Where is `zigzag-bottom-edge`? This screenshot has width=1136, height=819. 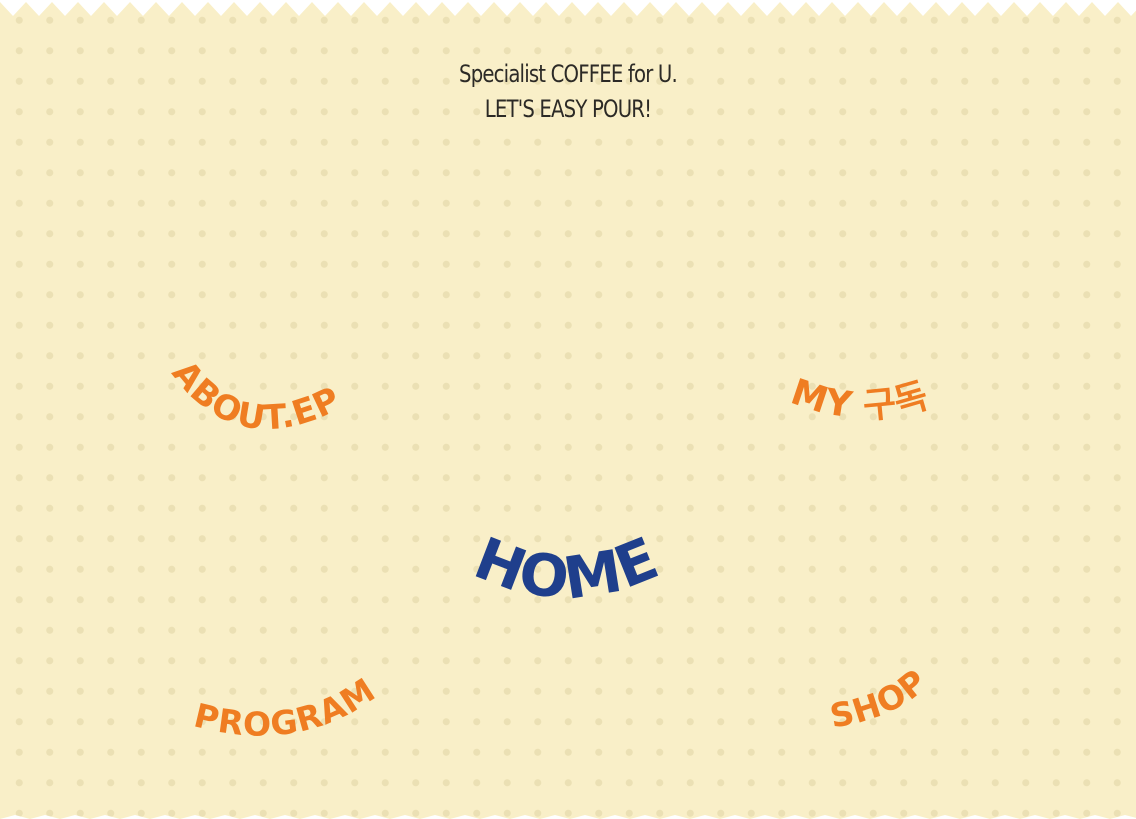 zigzag-bottom-edge is located at coordinates (568, 817).